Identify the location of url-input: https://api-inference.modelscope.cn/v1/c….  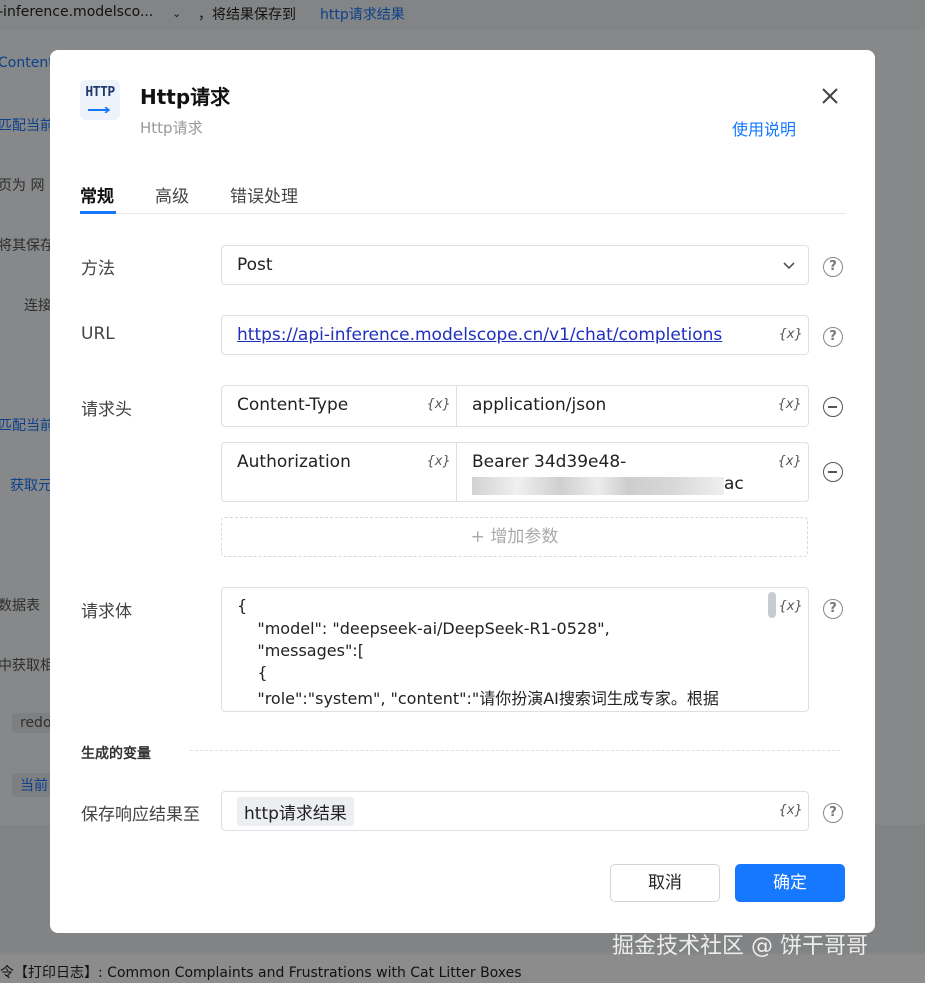
(515, 335).